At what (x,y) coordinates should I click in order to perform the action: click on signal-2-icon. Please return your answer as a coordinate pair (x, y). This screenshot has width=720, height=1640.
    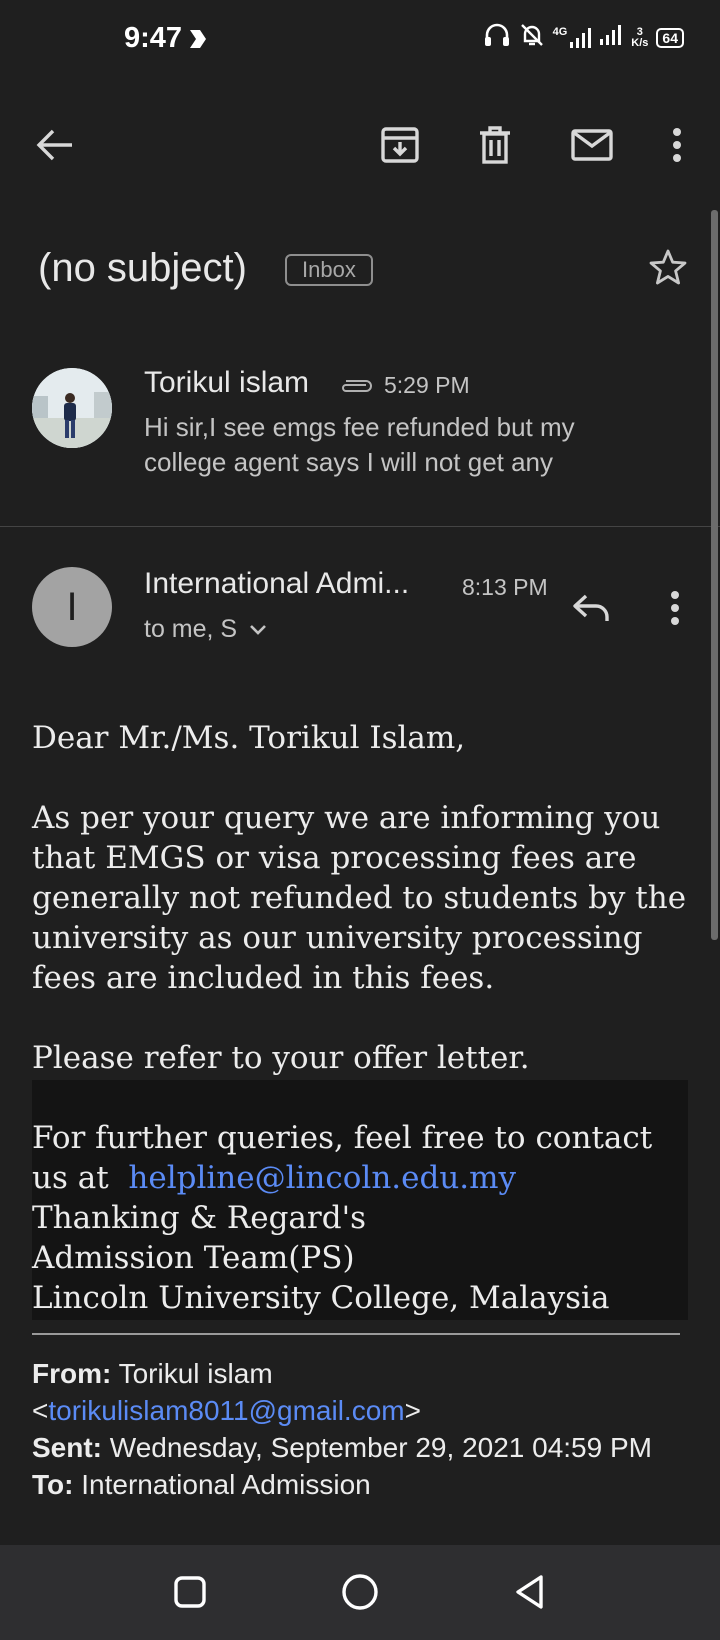
    Looking at the image, I should click on (611, 37).